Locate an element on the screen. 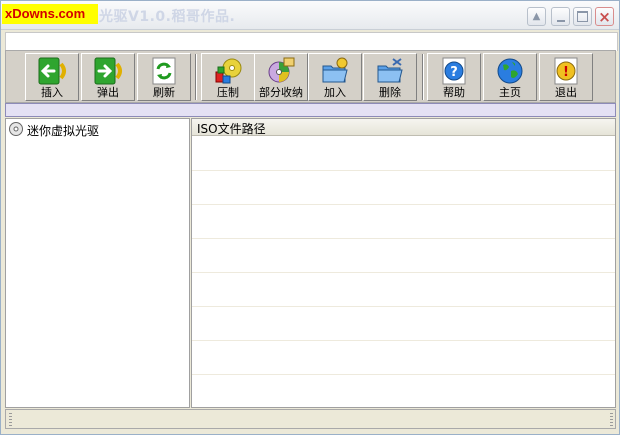  exit-label: 退出 is located at coordinates (566, 92).